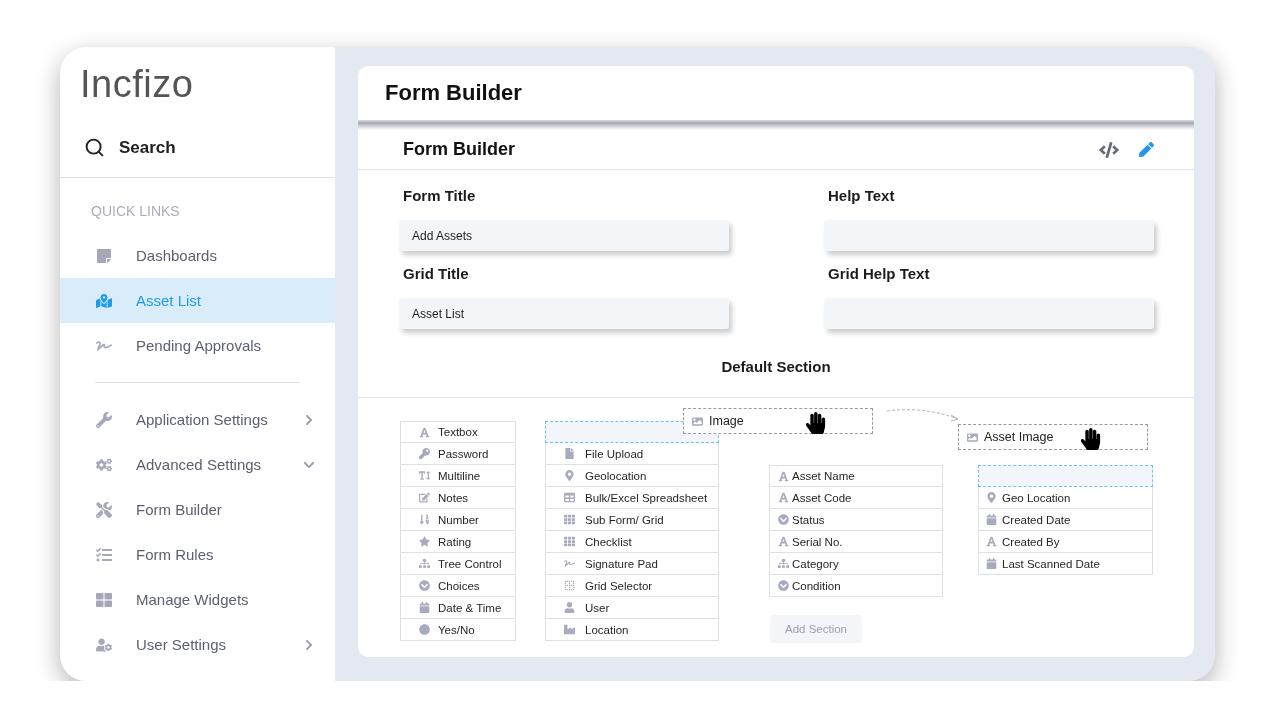 The width and height of the screenshot is (1280, 720). Describe the element at coordinates (104, 419) in the screenshot. I see `wrench-icon` at that location.